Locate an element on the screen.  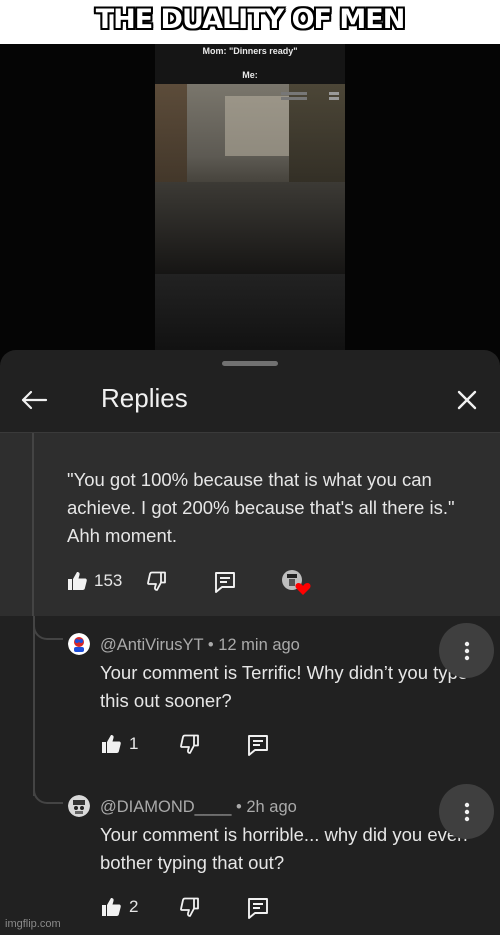
creator-heart-icon is located at coordinates (296, 582).